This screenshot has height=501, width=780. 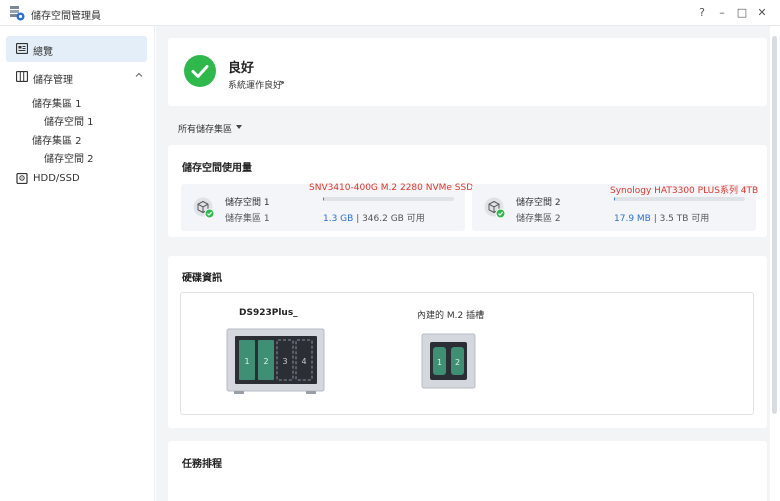 I want to click on sidebar-item-volume-1: 儲存空間 1, so click(x=69, y=120).